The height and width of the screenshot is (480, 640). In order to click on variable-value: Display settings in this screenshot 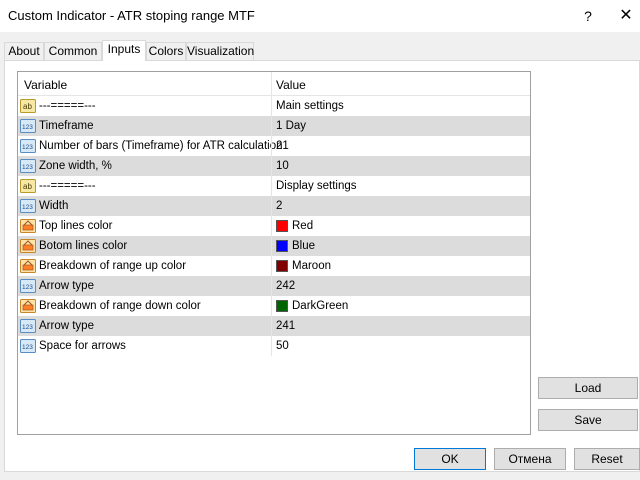, I will do `click(316, 186)`.